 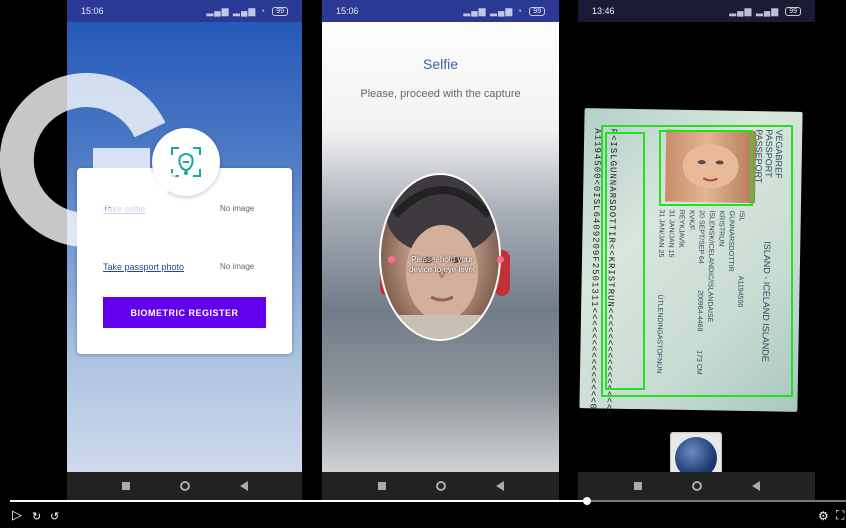 I want to click on fullscreen-icon: ⛶, so click(x=840, y=515).